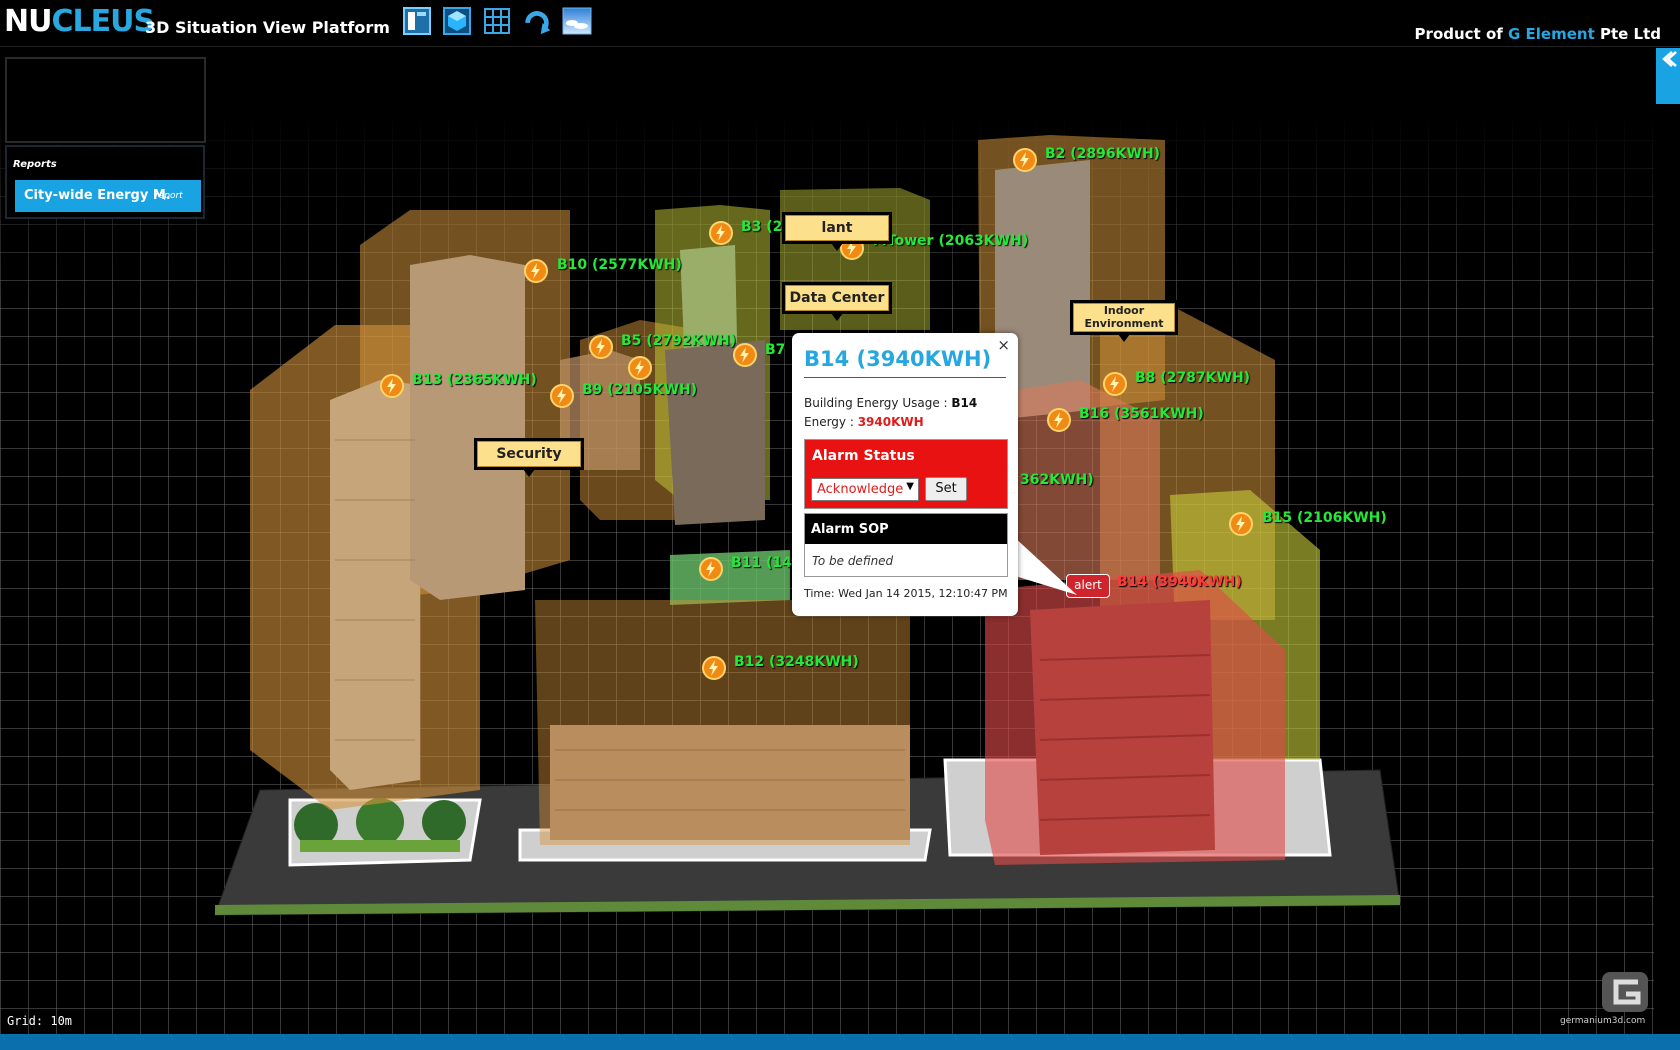 The width and height of the screenshot is (1680, 1050). Describe the element at coordinates (864, 422) in the screenshot. I see `energy-value-row: Energy : 3940KWH` at that location.